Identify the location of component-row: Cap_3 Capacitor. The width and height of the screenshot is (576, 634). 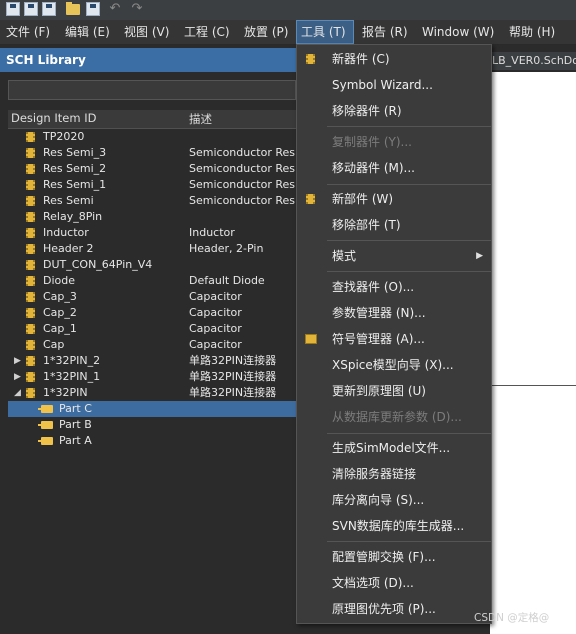
(152, 297).